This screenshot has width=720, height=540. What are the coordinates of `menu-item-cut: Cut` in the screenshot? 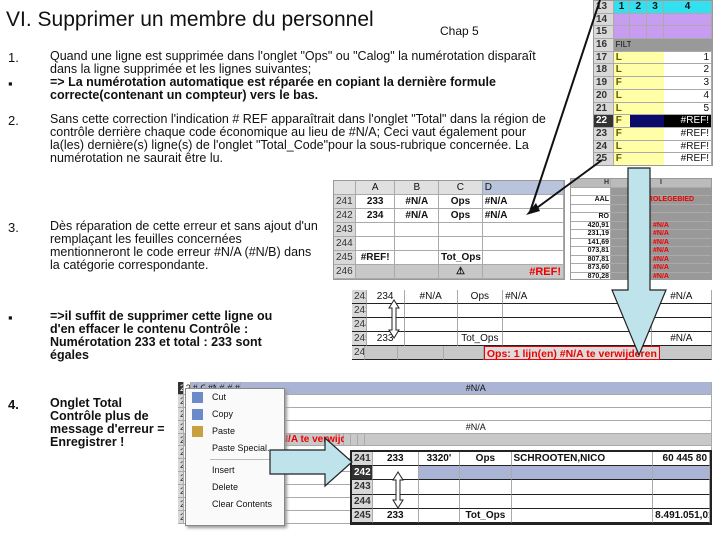 It's located at (235, 397).